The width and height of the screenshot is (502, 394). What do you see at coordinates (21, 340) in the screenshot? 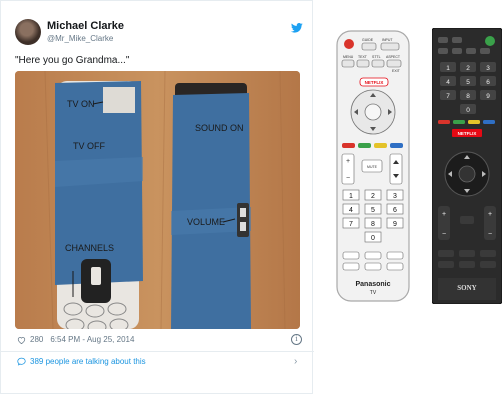
I see `heart-icon` at bounding box center [21, 340].